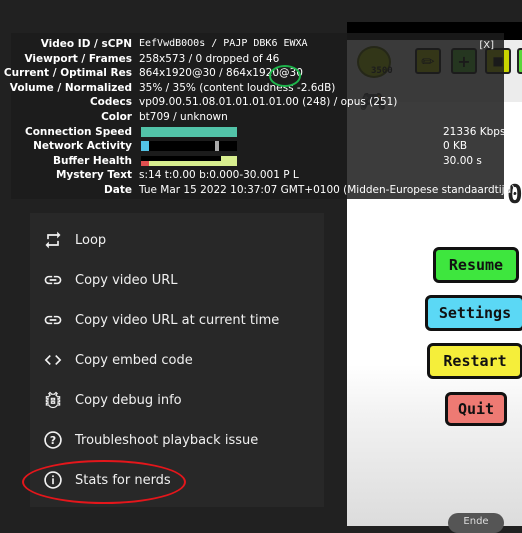 This screenshot has width=522, height=533. What do you see at coordinates (476, 265) in the screenshot?
I see `resume-button: Resume` at bounding box center [476, 265].